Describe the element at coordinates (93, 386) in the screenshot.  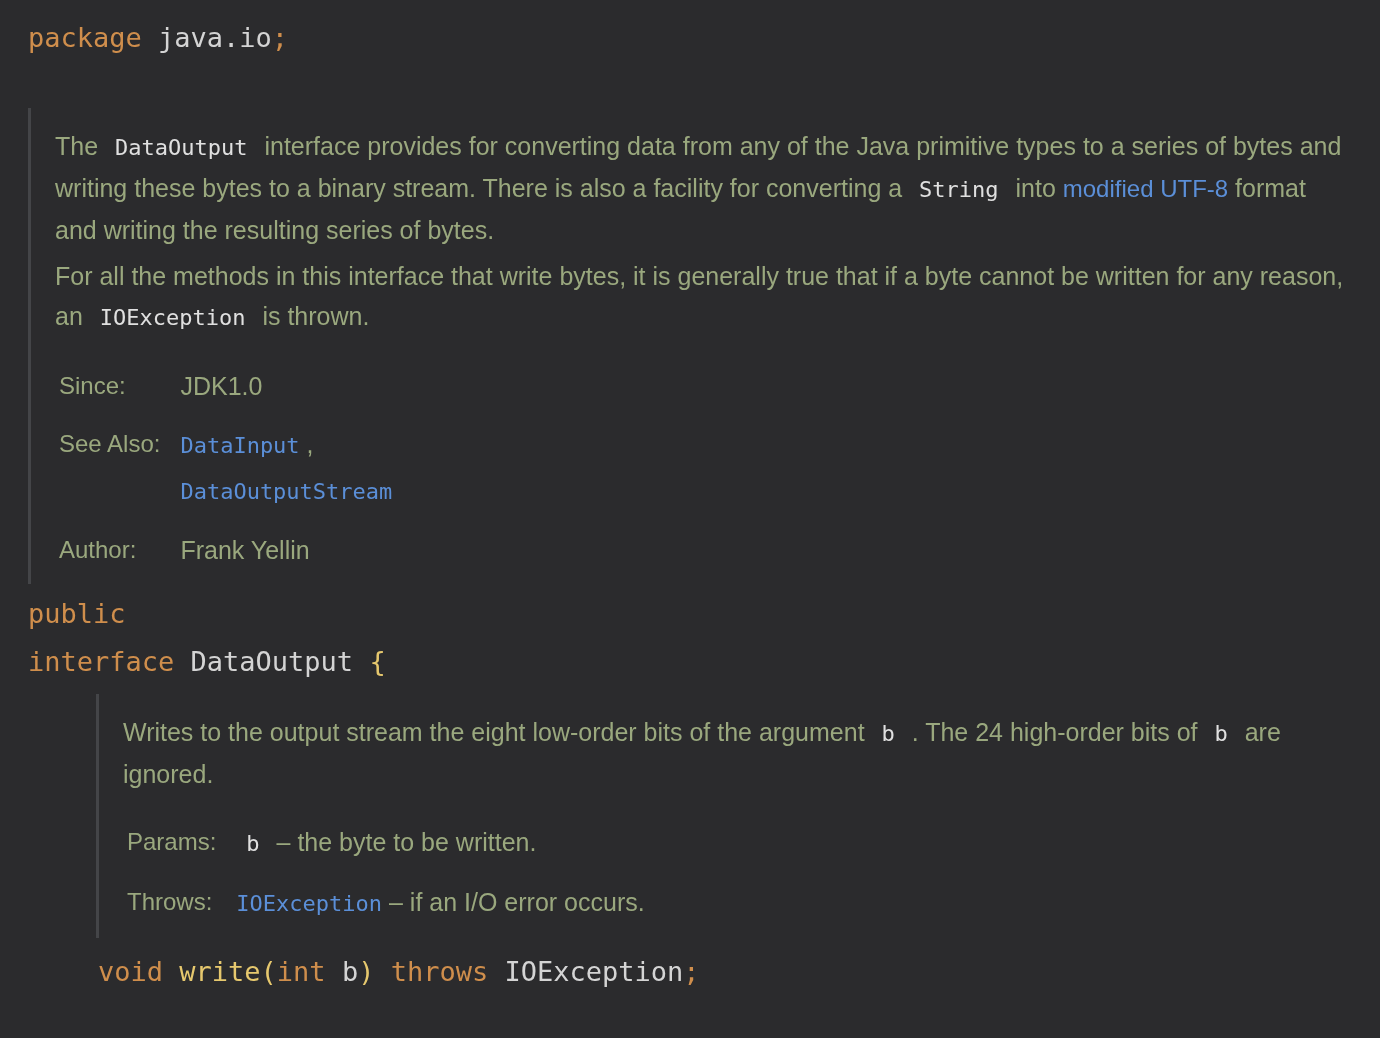
I see `doc-tag-label: Since:` at that location.